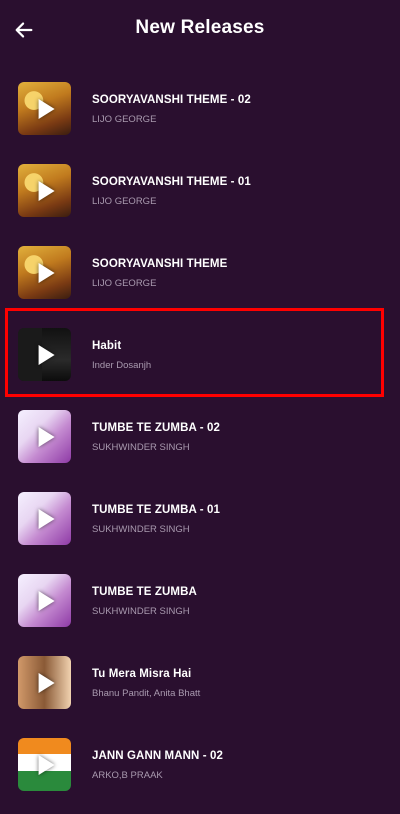 The height and width of the screenshot is (814, 400). I want to click on song-meta: SOORYAVANSHI THEME - 02 LIJO GEORGE, so click(236, 109).